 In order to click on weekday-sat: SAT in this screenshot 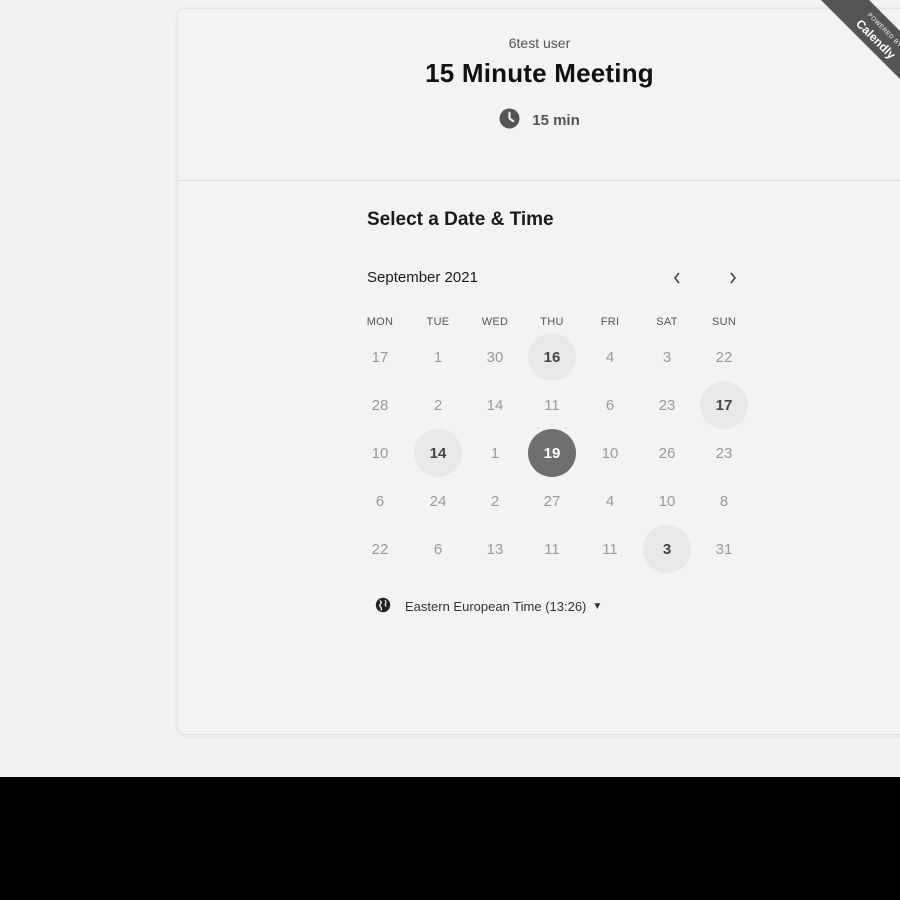, I will do `click(667, 322)`.